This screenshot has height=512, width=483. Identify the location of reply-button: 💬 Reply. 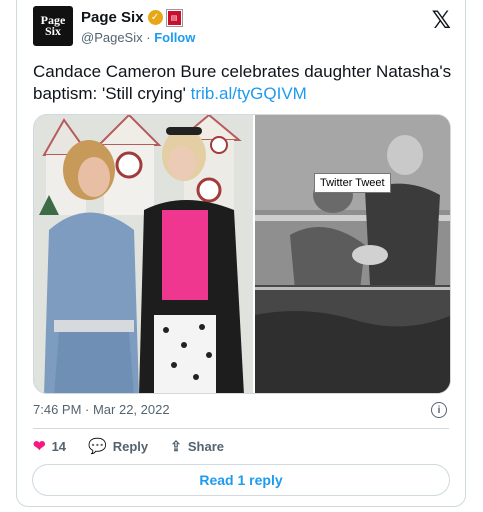
(118, 446).